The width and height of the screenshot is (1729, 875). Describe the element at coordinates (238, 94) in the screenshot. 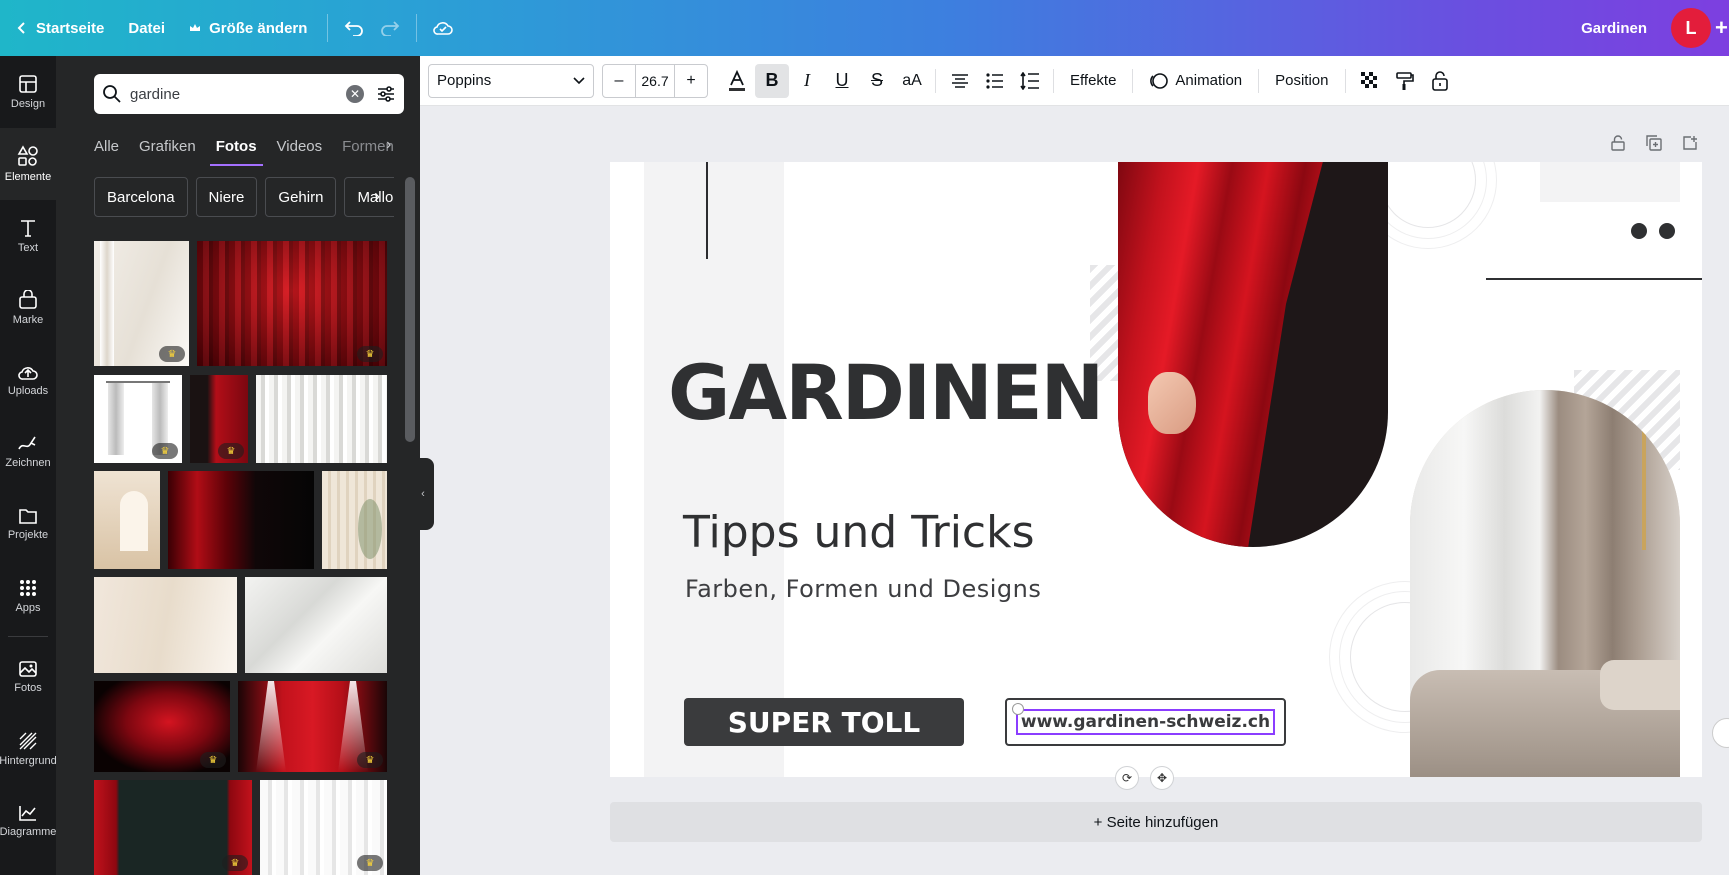

I see `search-input` at that location.